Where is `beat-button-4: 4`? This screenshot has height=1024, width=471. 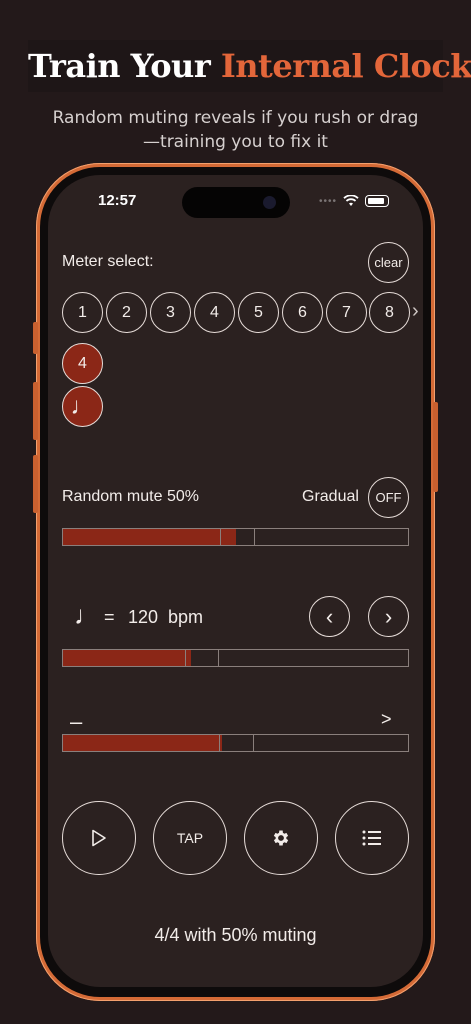 beat-button-4: 4 is located at coordinates (214, 312).